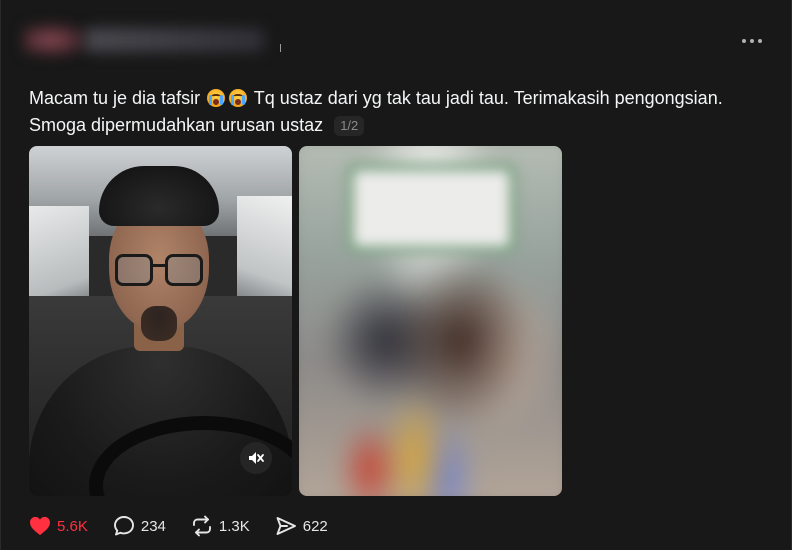 This screenshot has height=550, width=792. Describe the element at coordinates (395, 41) in the screenshot. I see `post-header` at that location.